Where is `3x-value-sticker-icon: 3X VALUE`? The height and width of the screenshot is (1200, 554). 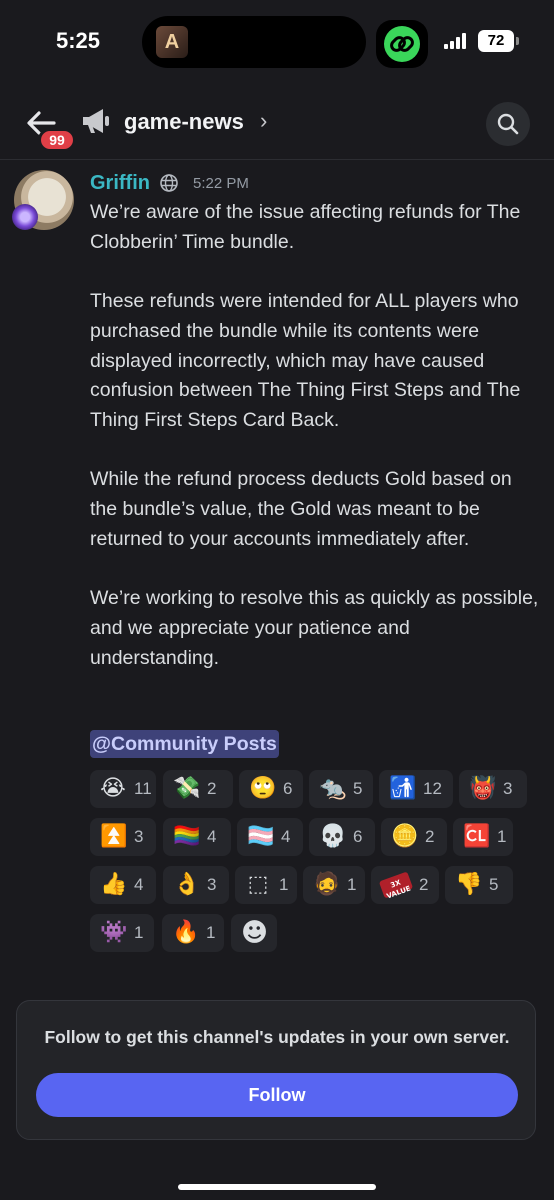
3x-value-sticker-icon: 3X VALUE is located at coordinates (396, 886).